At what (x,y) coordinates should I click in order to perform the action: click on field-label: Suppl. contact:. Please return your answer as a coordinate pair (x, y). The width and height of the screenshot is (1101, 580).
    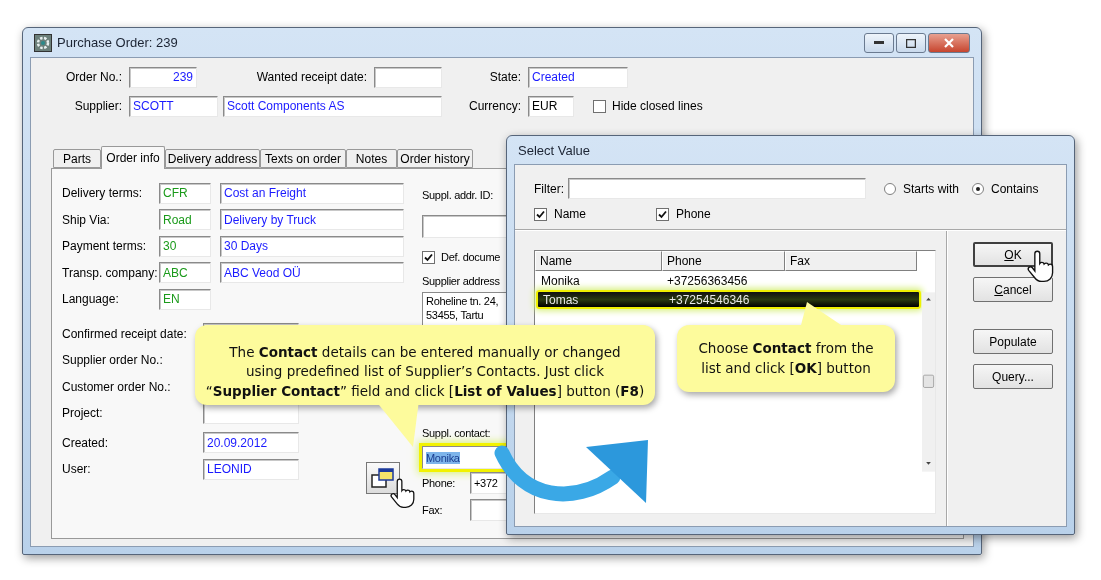
    Looking at the image, I should click on (456, 433).